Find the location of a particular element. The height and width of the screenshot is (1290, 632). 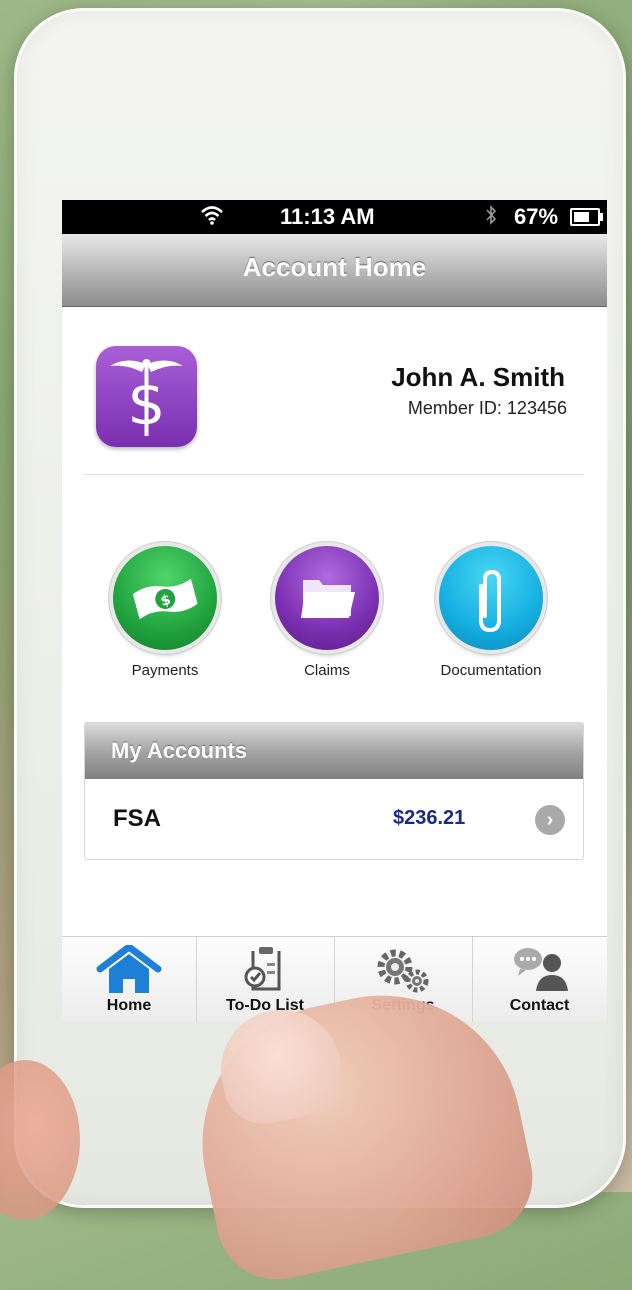

my-accounts-header: My Accounts is located at coordinates (334, 751).